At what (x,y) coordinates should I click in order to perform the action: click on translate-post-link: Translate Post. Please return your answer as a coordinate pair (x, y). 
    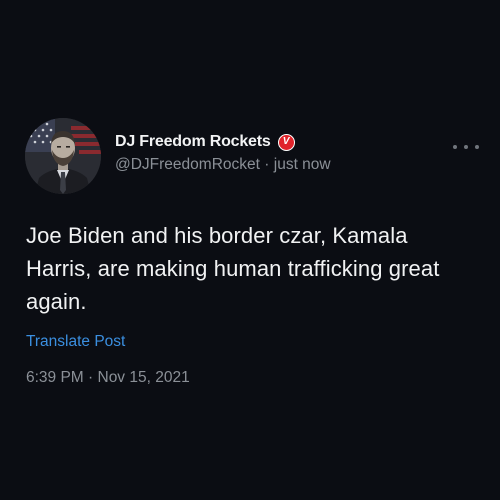
    Looking at the image, I should click on (75, 342).